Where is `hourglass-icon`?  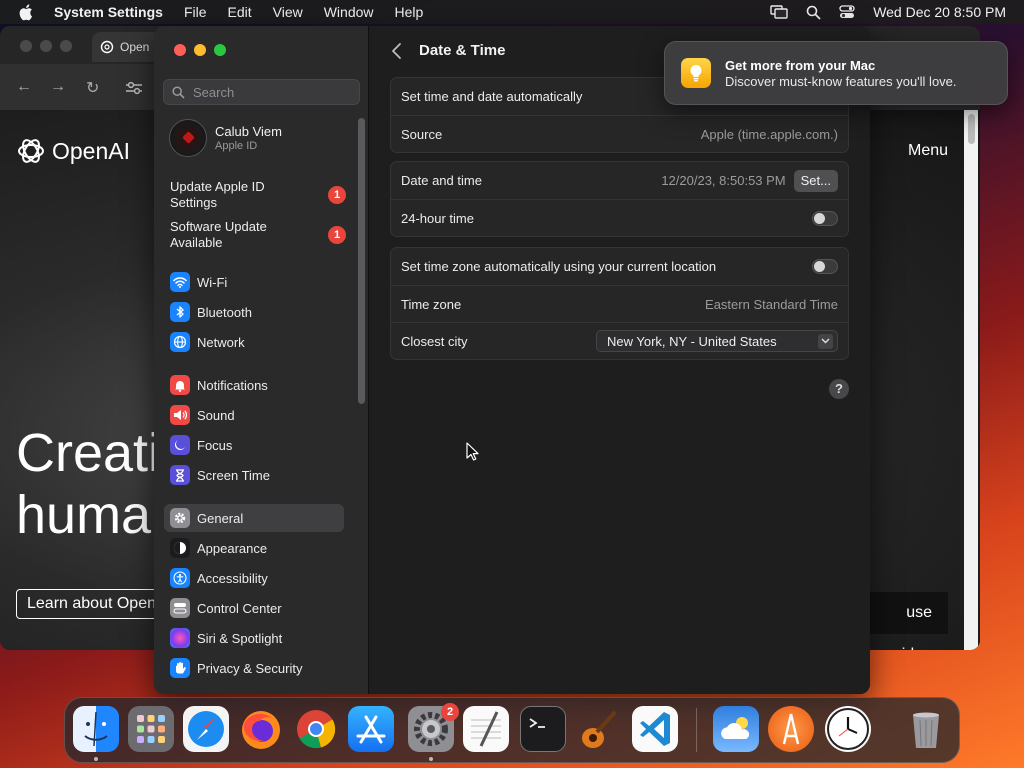
hourglass-icon is located at coordinates (180, 475).